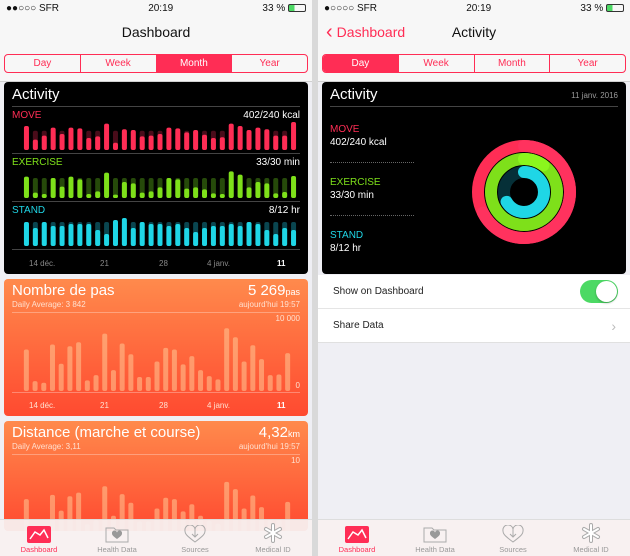 The width and height of the screenshot is (630, 556). I want to click on show-on-dashboard-row: Show on Dashboard, so click(474, 292).